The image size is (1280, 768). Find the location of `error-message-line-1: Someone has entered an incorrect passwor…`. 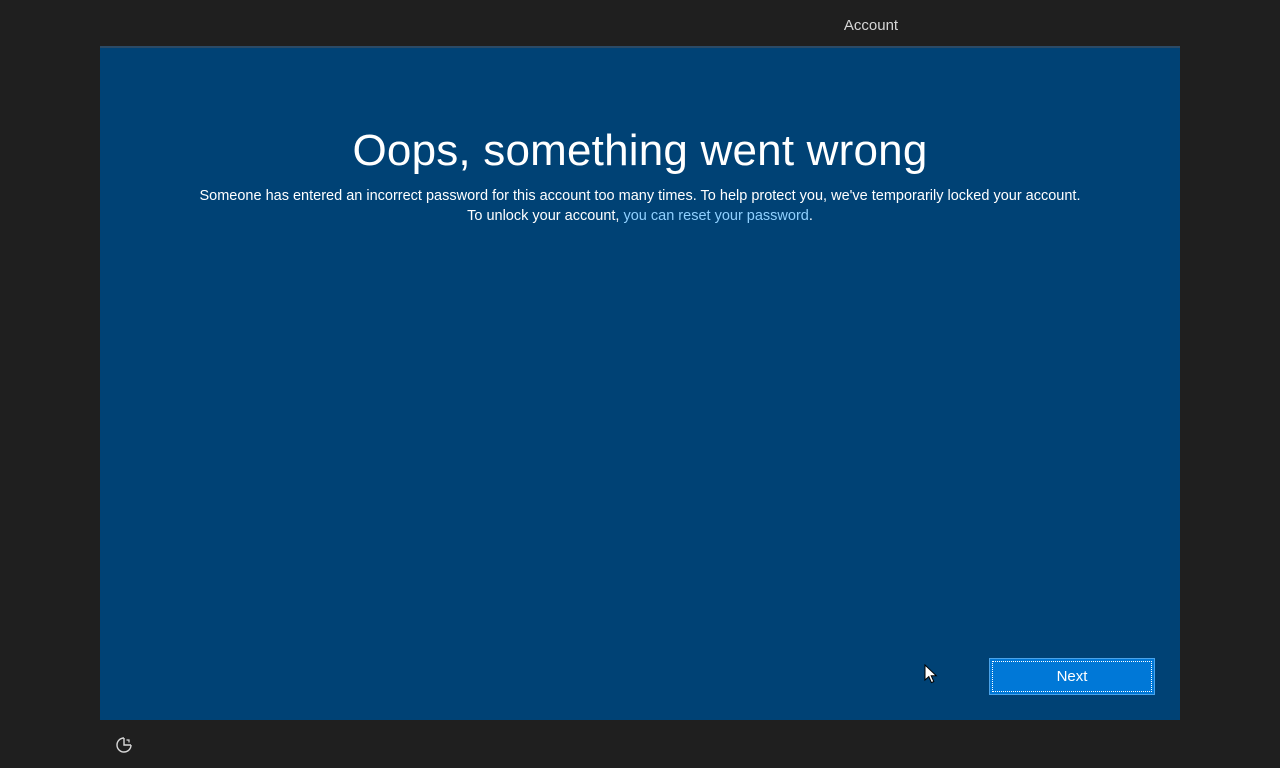

error-message-line-1: Someone has entered an incorrect passwor… is located at coordinates (640, 196).